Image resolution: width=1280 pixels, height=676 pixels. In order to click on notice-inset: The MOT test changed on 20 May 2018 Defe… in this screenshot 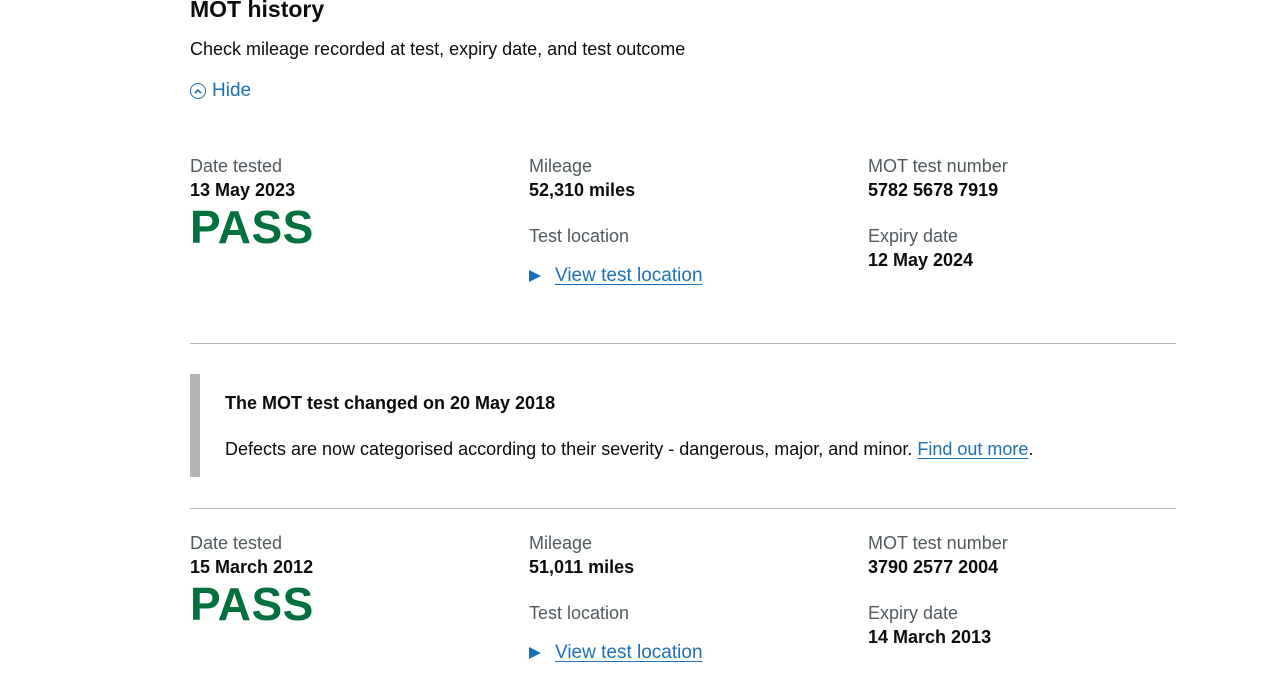, I will do `click(683, 425)`.